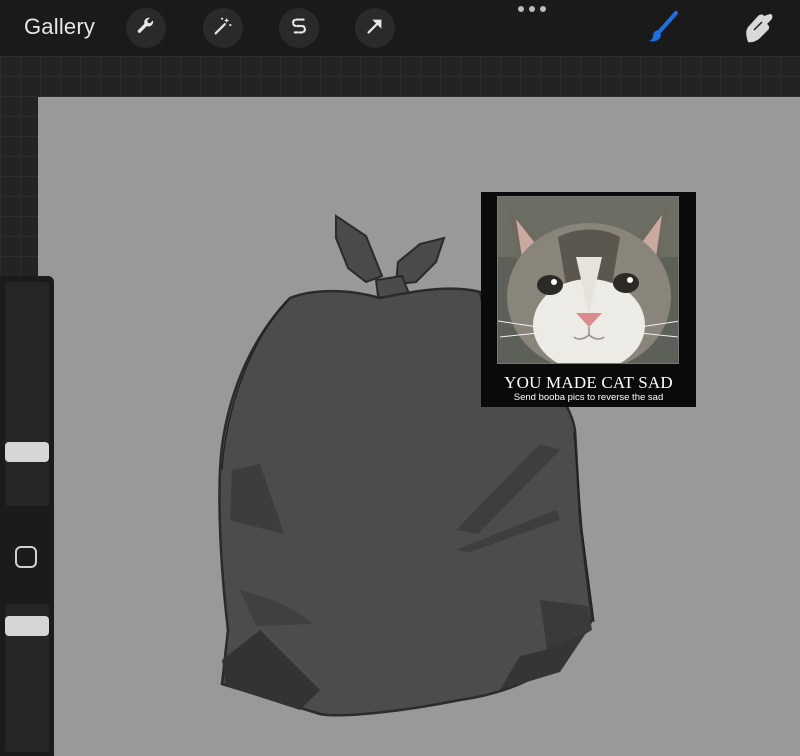 Image resolution: width=800 pixels, height=756 pixels. I want to click on smudge-finger-icon, so click(758, 30).